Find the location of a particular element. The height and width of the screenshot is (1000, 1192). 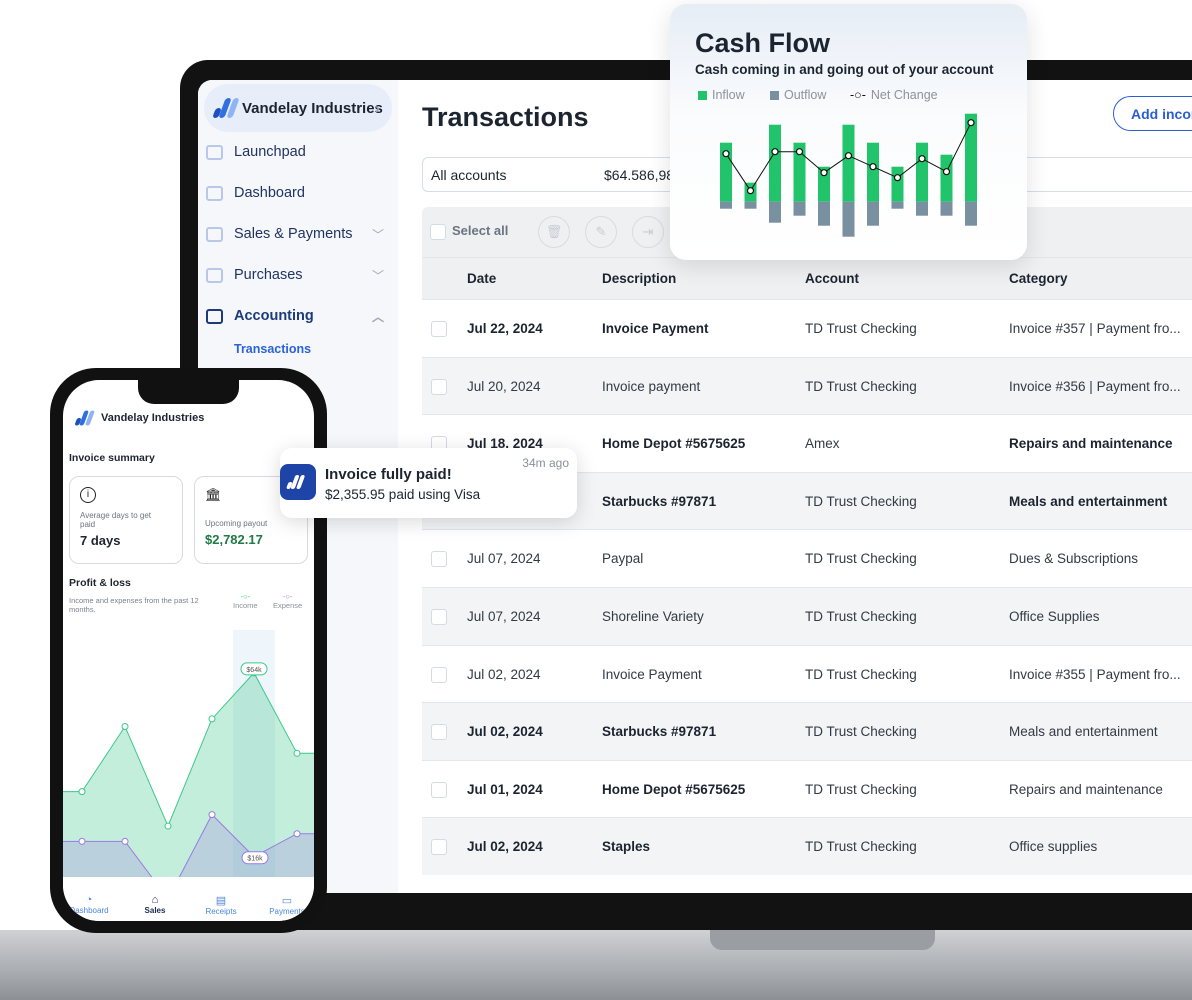

sidebar-item-sales-payments: Sales & Payments ﹀ is located at coordinates (298, 234).